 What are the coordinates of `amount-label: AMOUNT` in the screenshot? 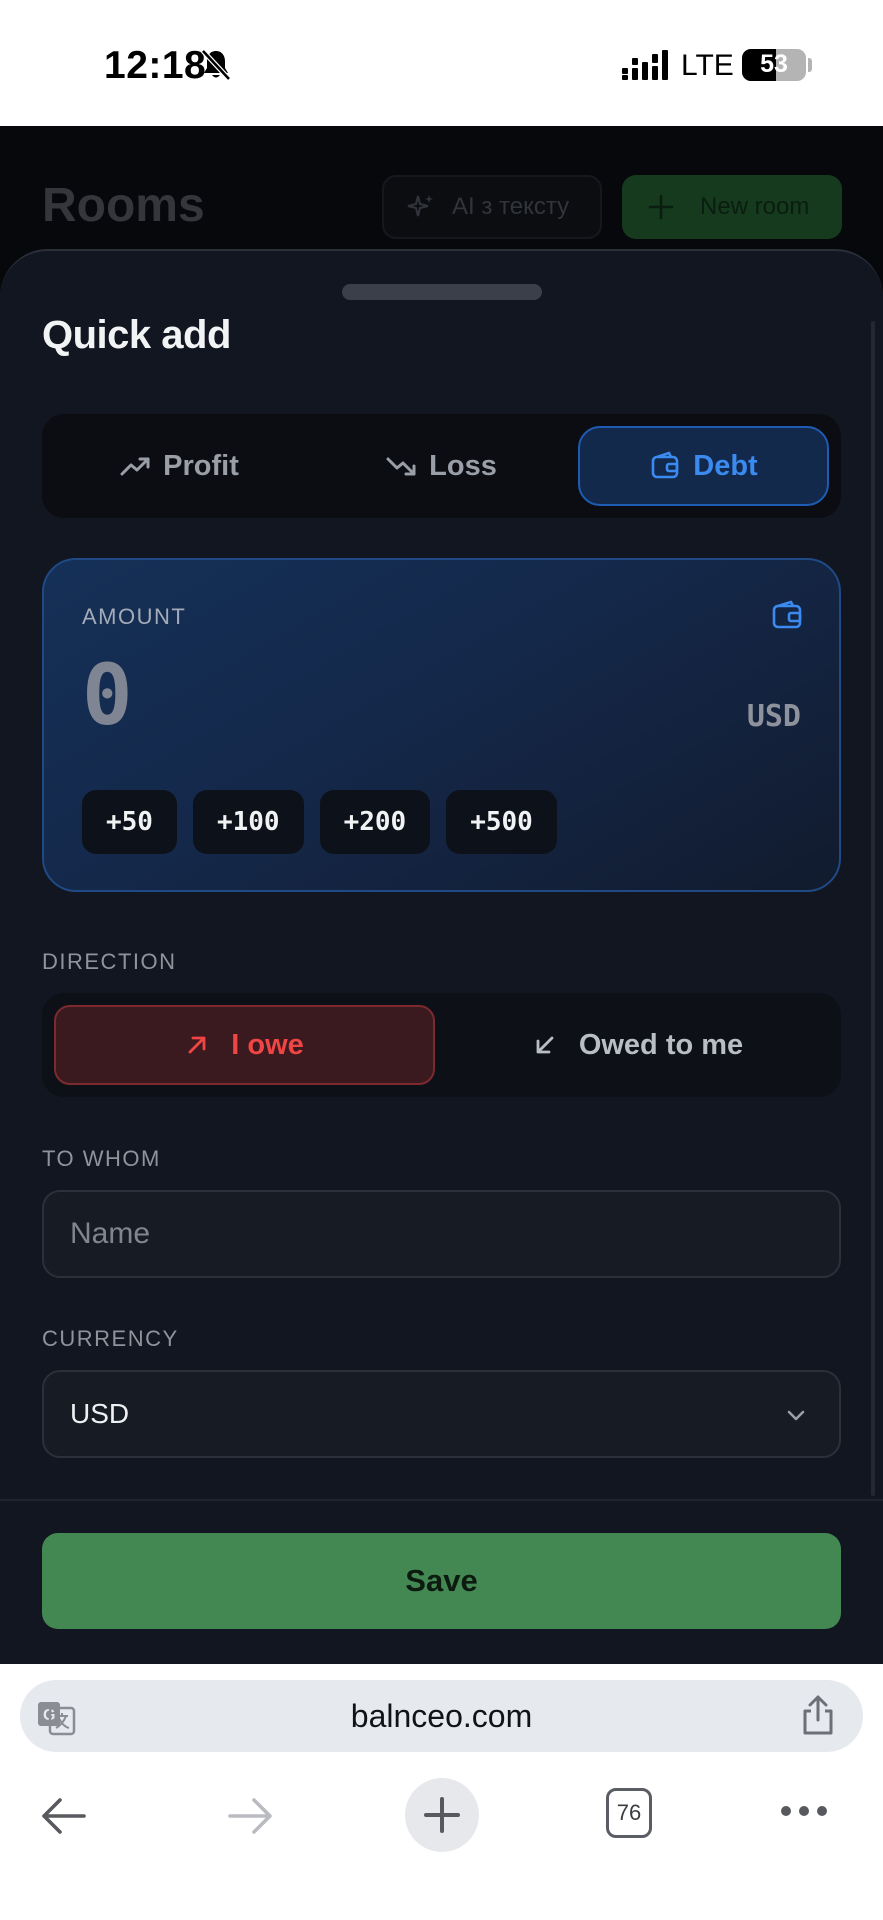 It's located at (134, 616).